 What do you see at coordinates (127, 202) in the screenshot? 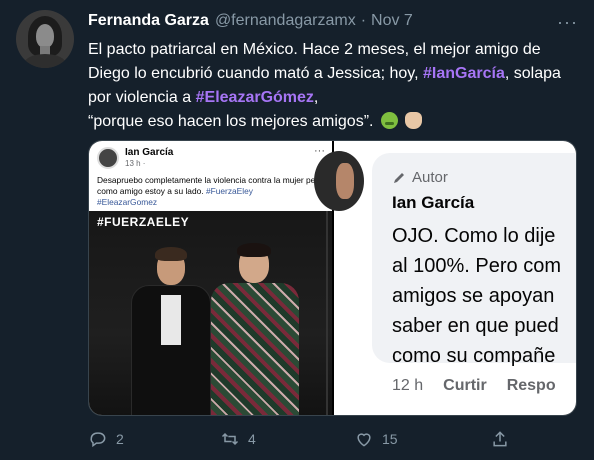
I see `fb-hashtag: #EleazarGomez` at bounding box center [127, 202].